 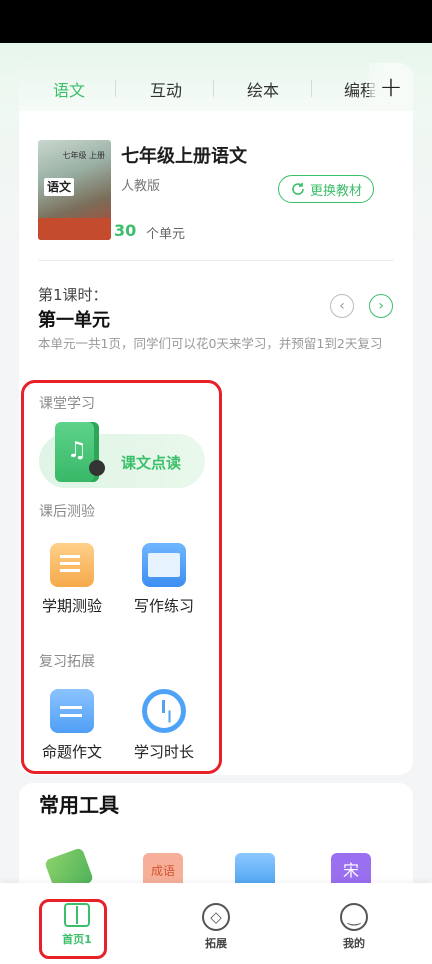 What do you see at coordinates (59, 187) in the screenshot?
I see `cover-subject: 语文` at bounding box center [59, 187].